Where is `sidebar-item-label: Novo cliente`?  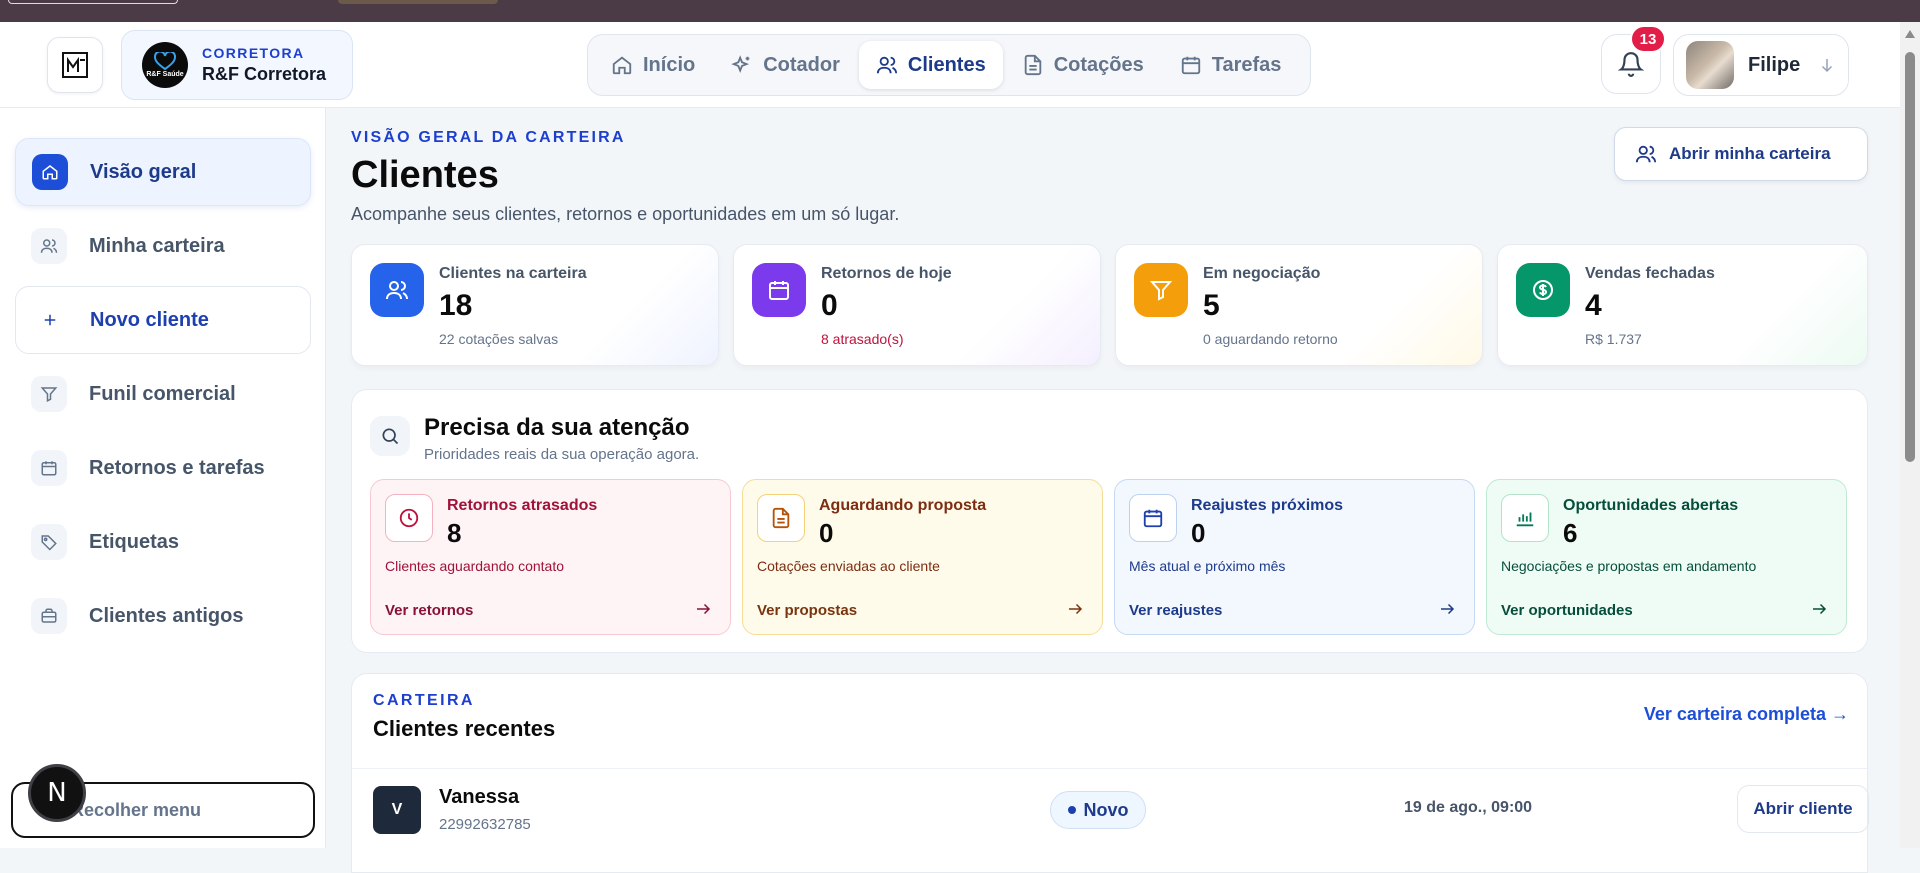
sidebar-item-label: Novo cliente is located at coordinates (149, 319).